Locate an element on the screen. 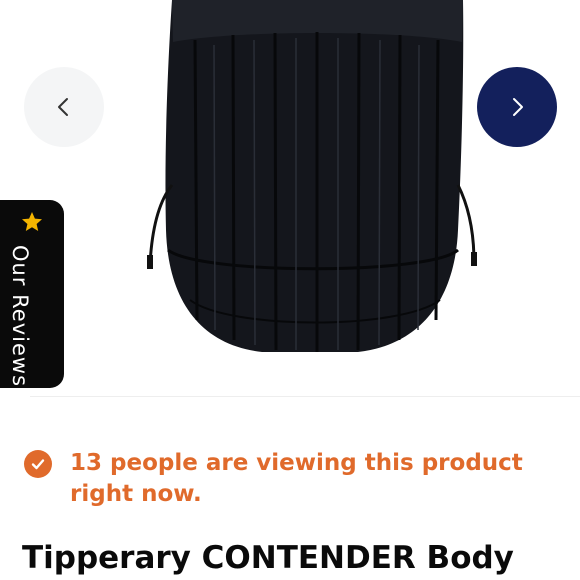 The width and height of the screenshot is (580, 580). next-image-button is located at coordinates (517, 107).